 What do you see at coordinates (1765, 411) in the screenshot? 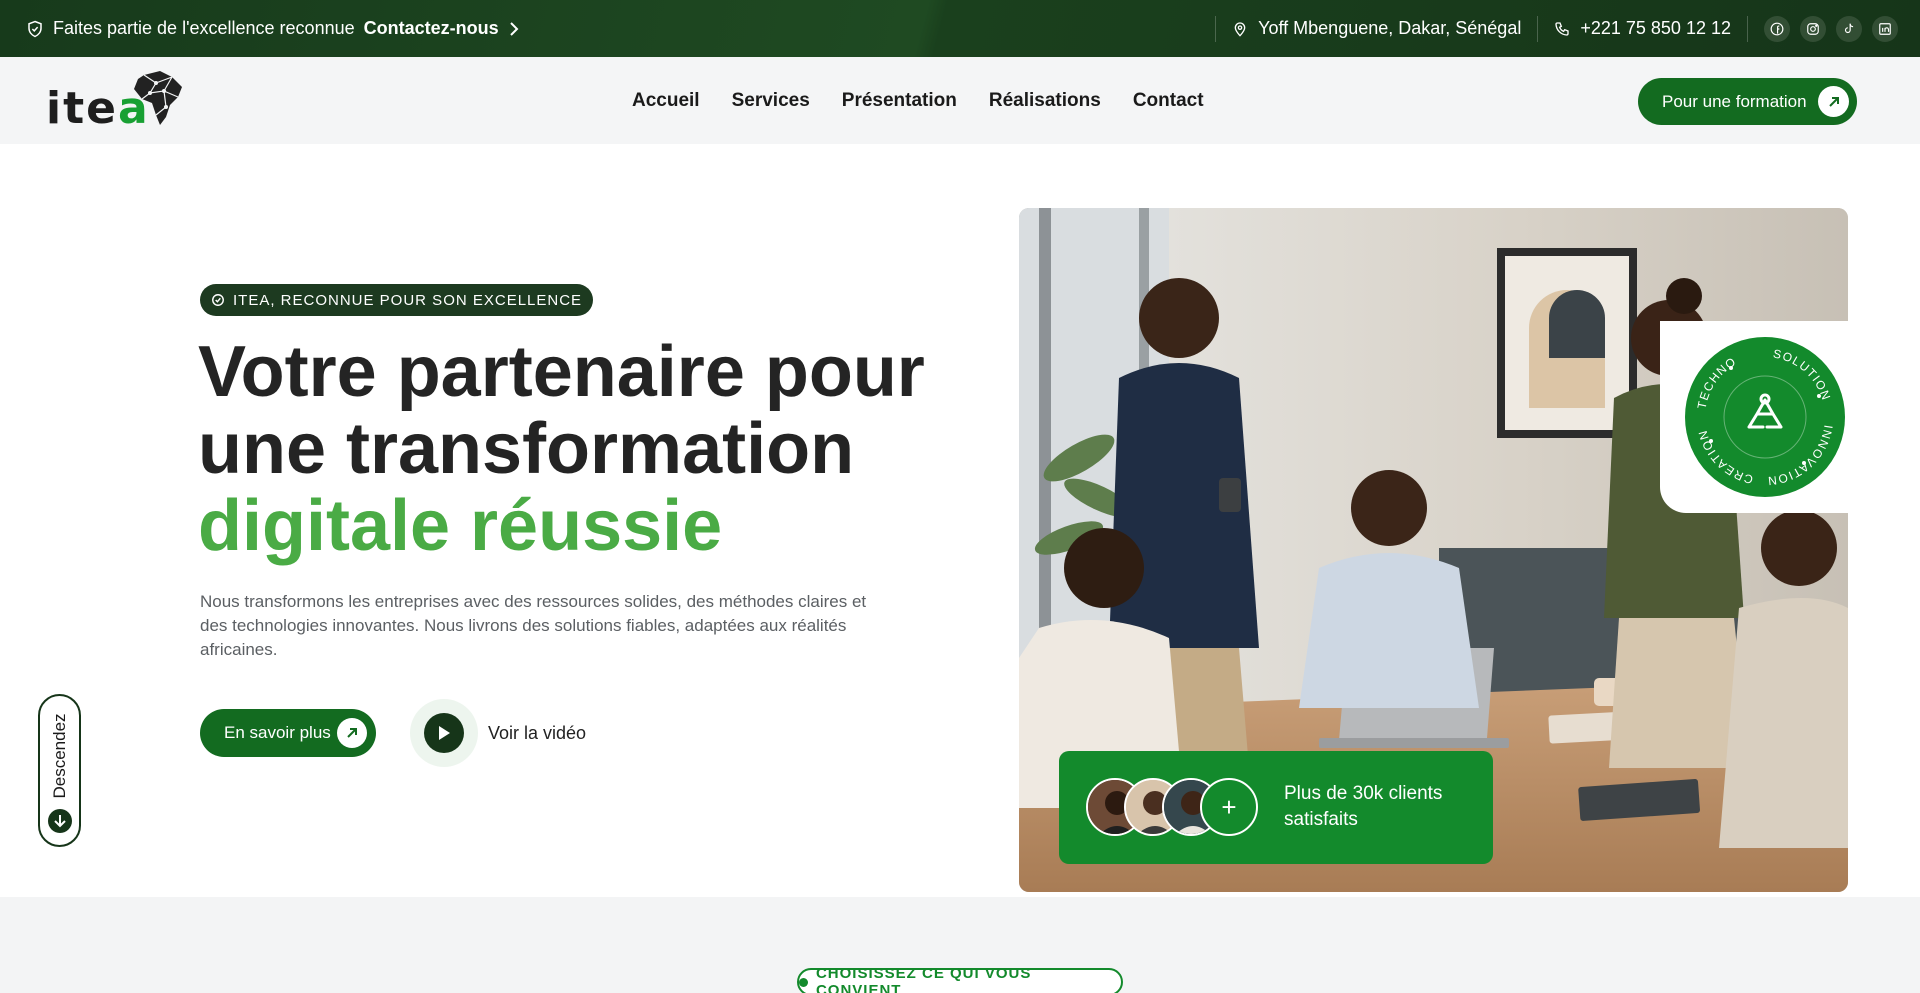
I see `tech-symbol-icon` at bounding box center [1765, 411].